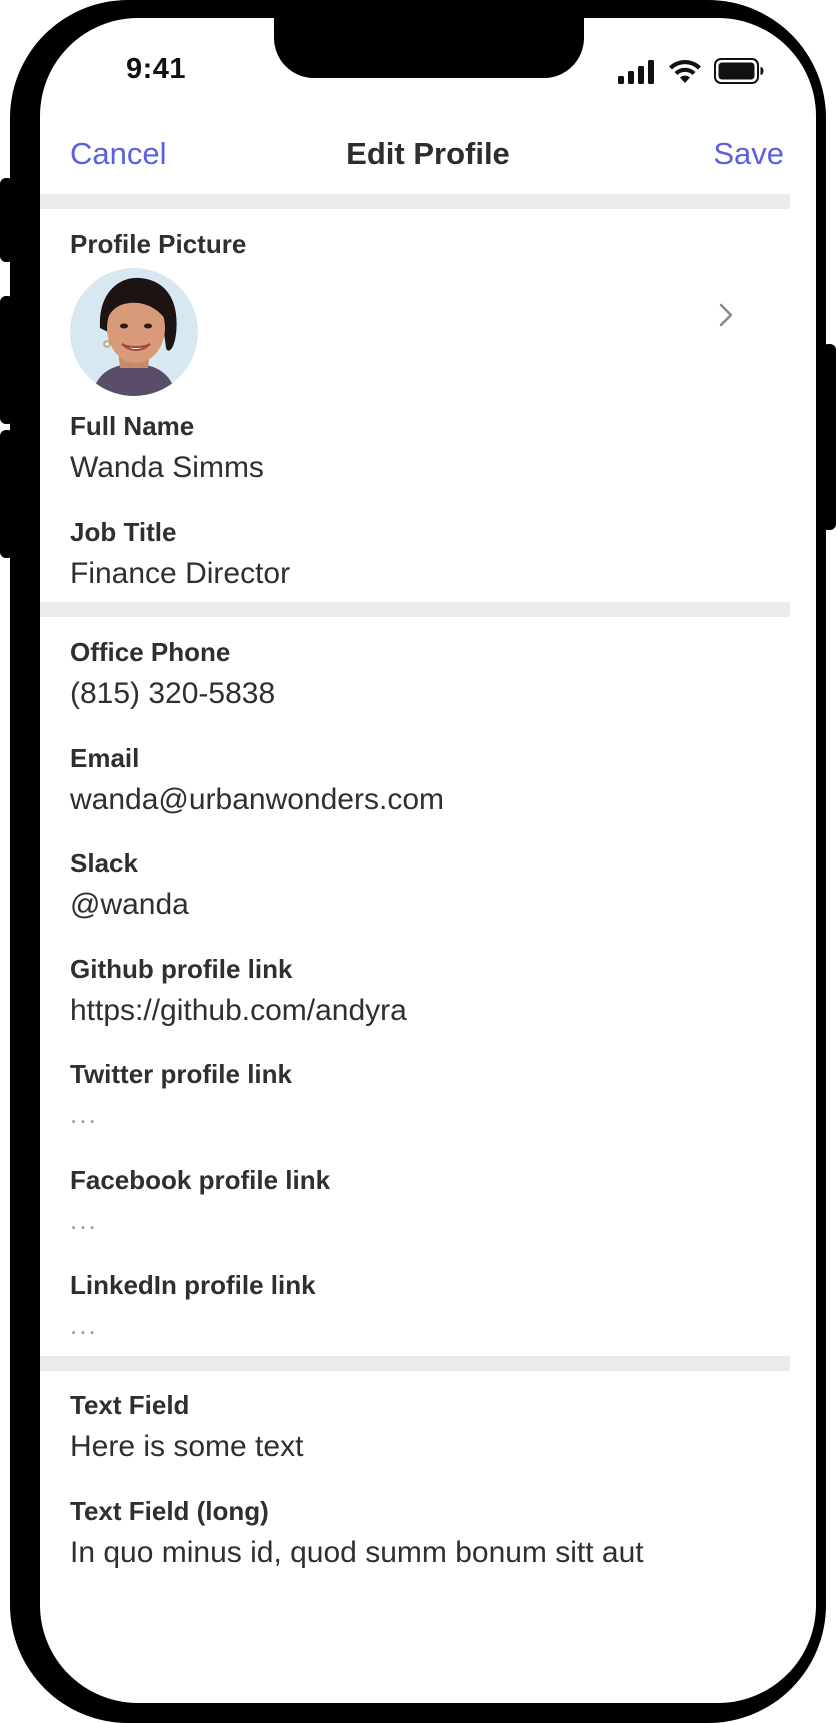  What do you see at coordinates (748, 154) in the screenshot?
I see `save-button: Save` at bounding box center [748, 154].